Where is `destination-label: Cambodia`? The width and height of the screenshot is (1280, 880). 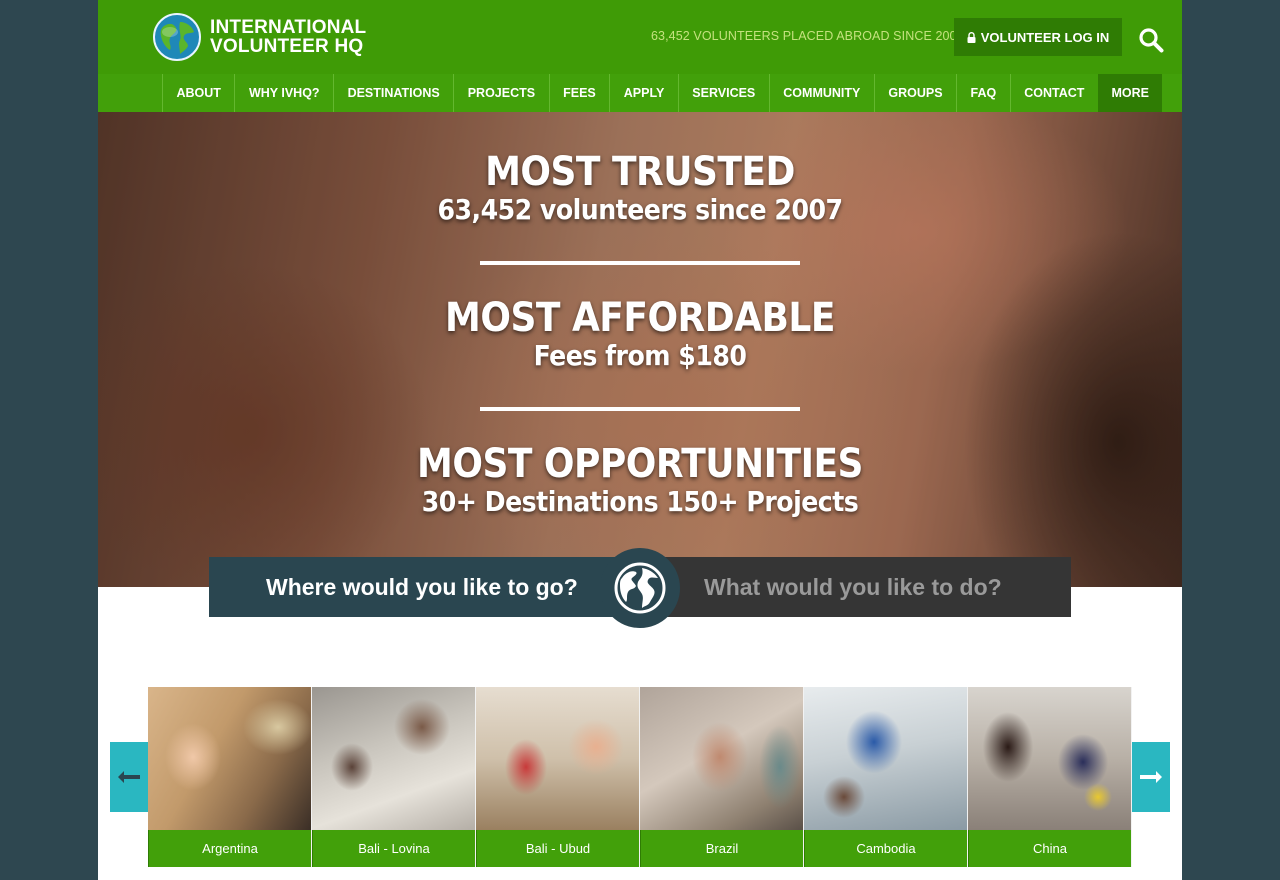
destination-label: Cambodia is located at coordinates (885, 848).